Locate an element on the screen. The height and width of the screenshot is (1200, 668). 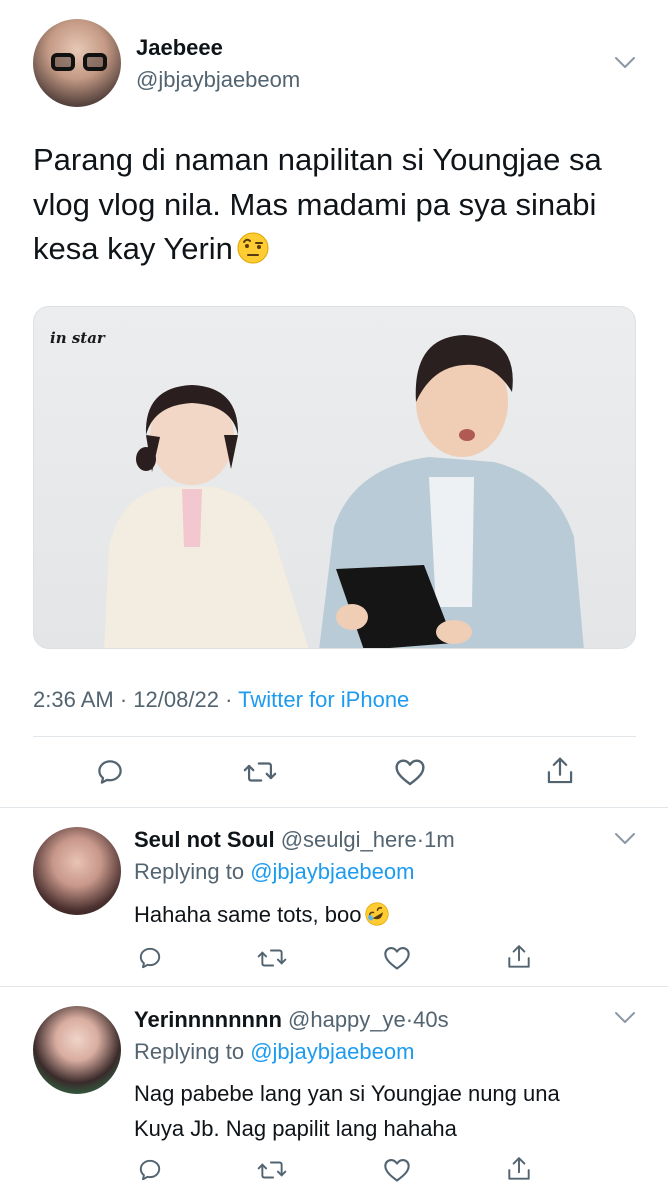
reply-author-name: Yerinnnnnnnn is located at coordinates (208, 1019).